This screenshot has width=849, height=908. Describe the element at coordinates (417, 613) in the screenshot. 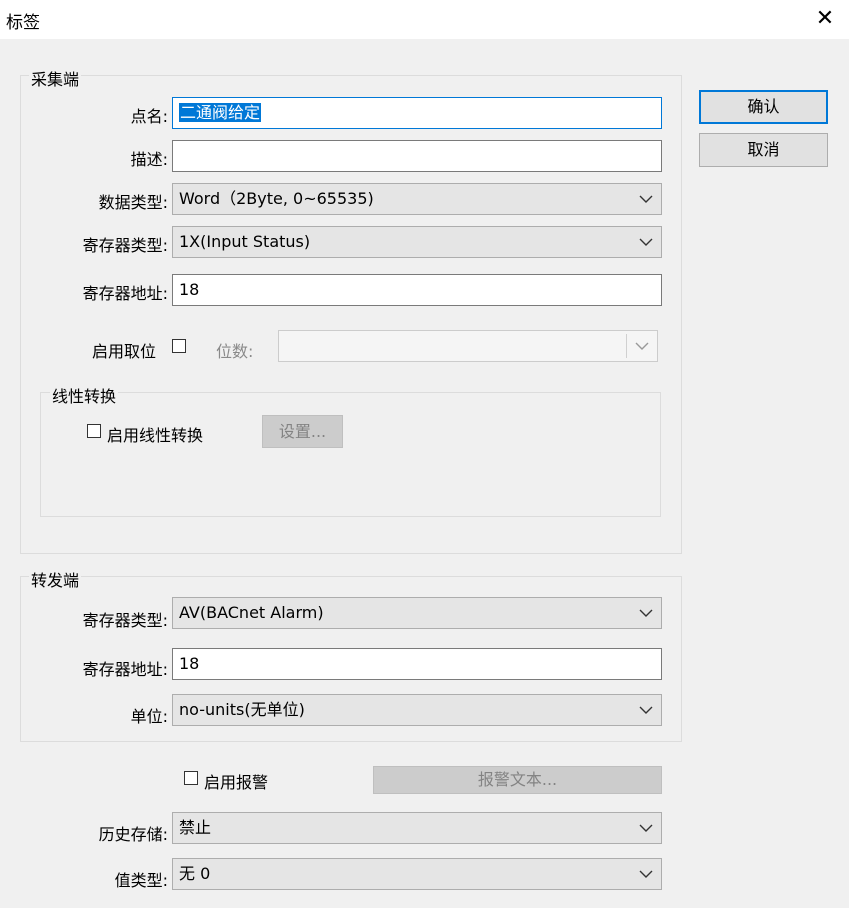

I see `fwd-reg-type-select: AV(BACnet Alarm)` at that location.